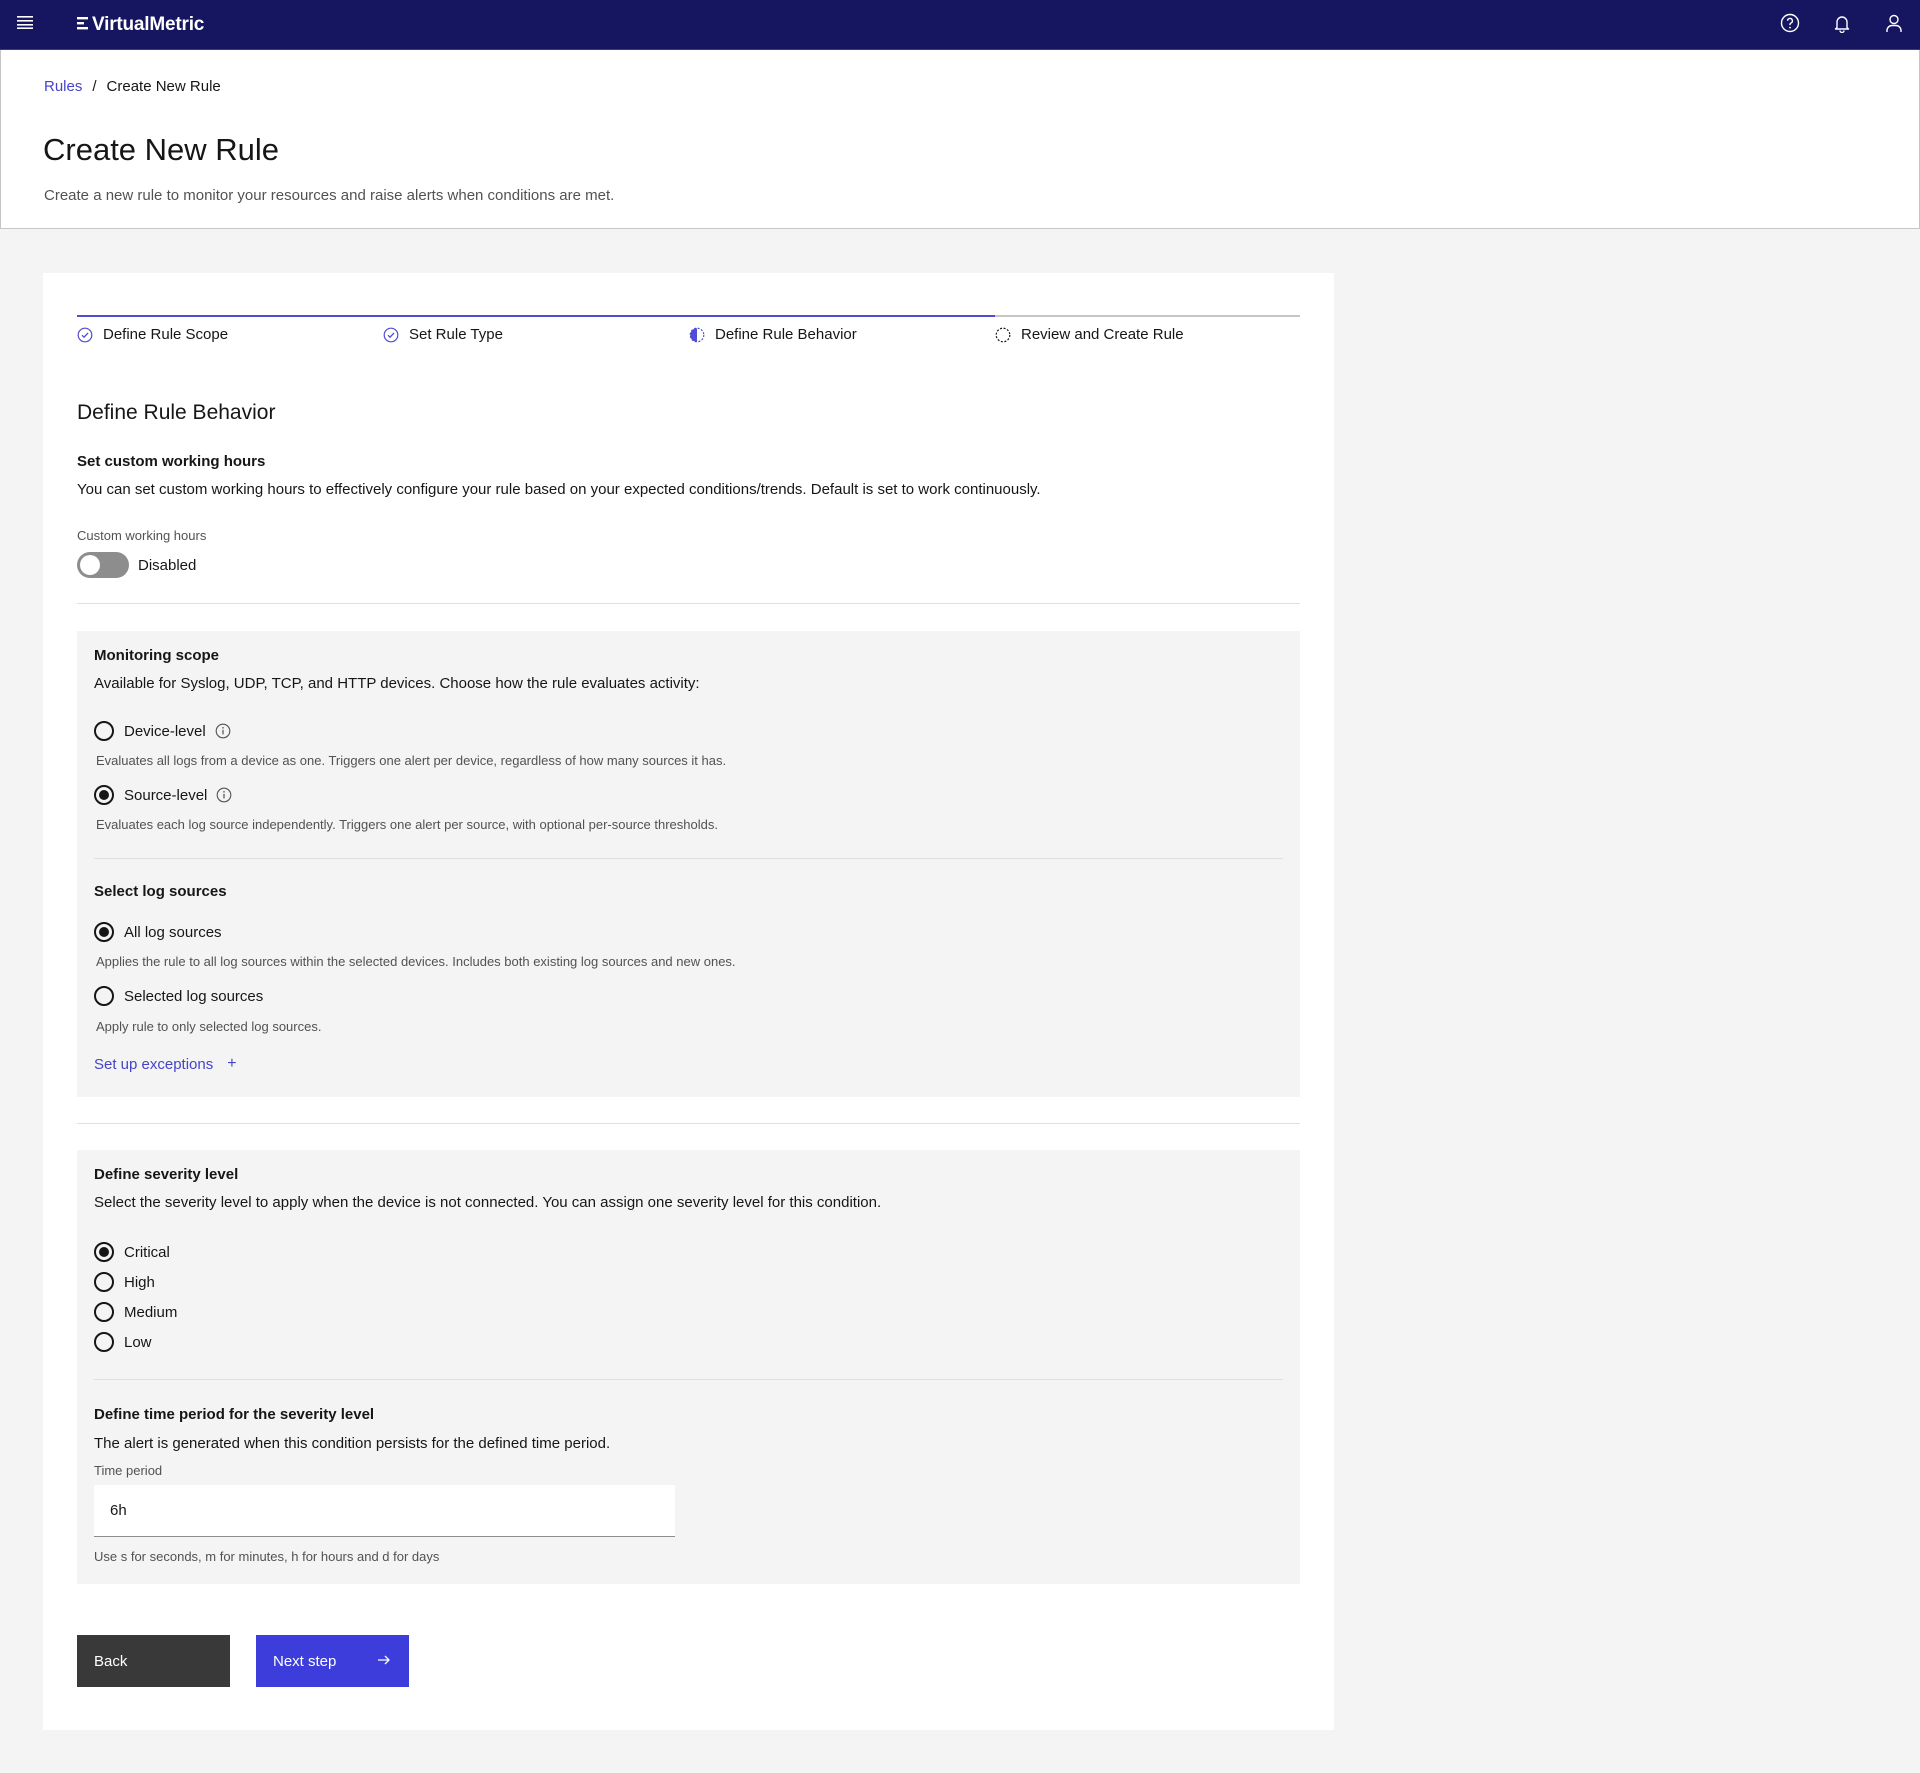 This screenshot has height=1773, width=1920. I want to click on next-step-button: Next step, so click(332, 1661).